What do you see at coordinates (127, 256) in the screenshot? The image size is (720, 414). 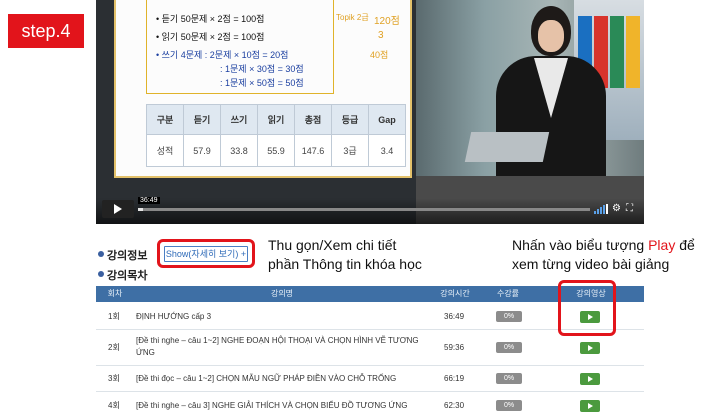 I see `info-section-title: 강의정보` at bounding box center [127, 256].